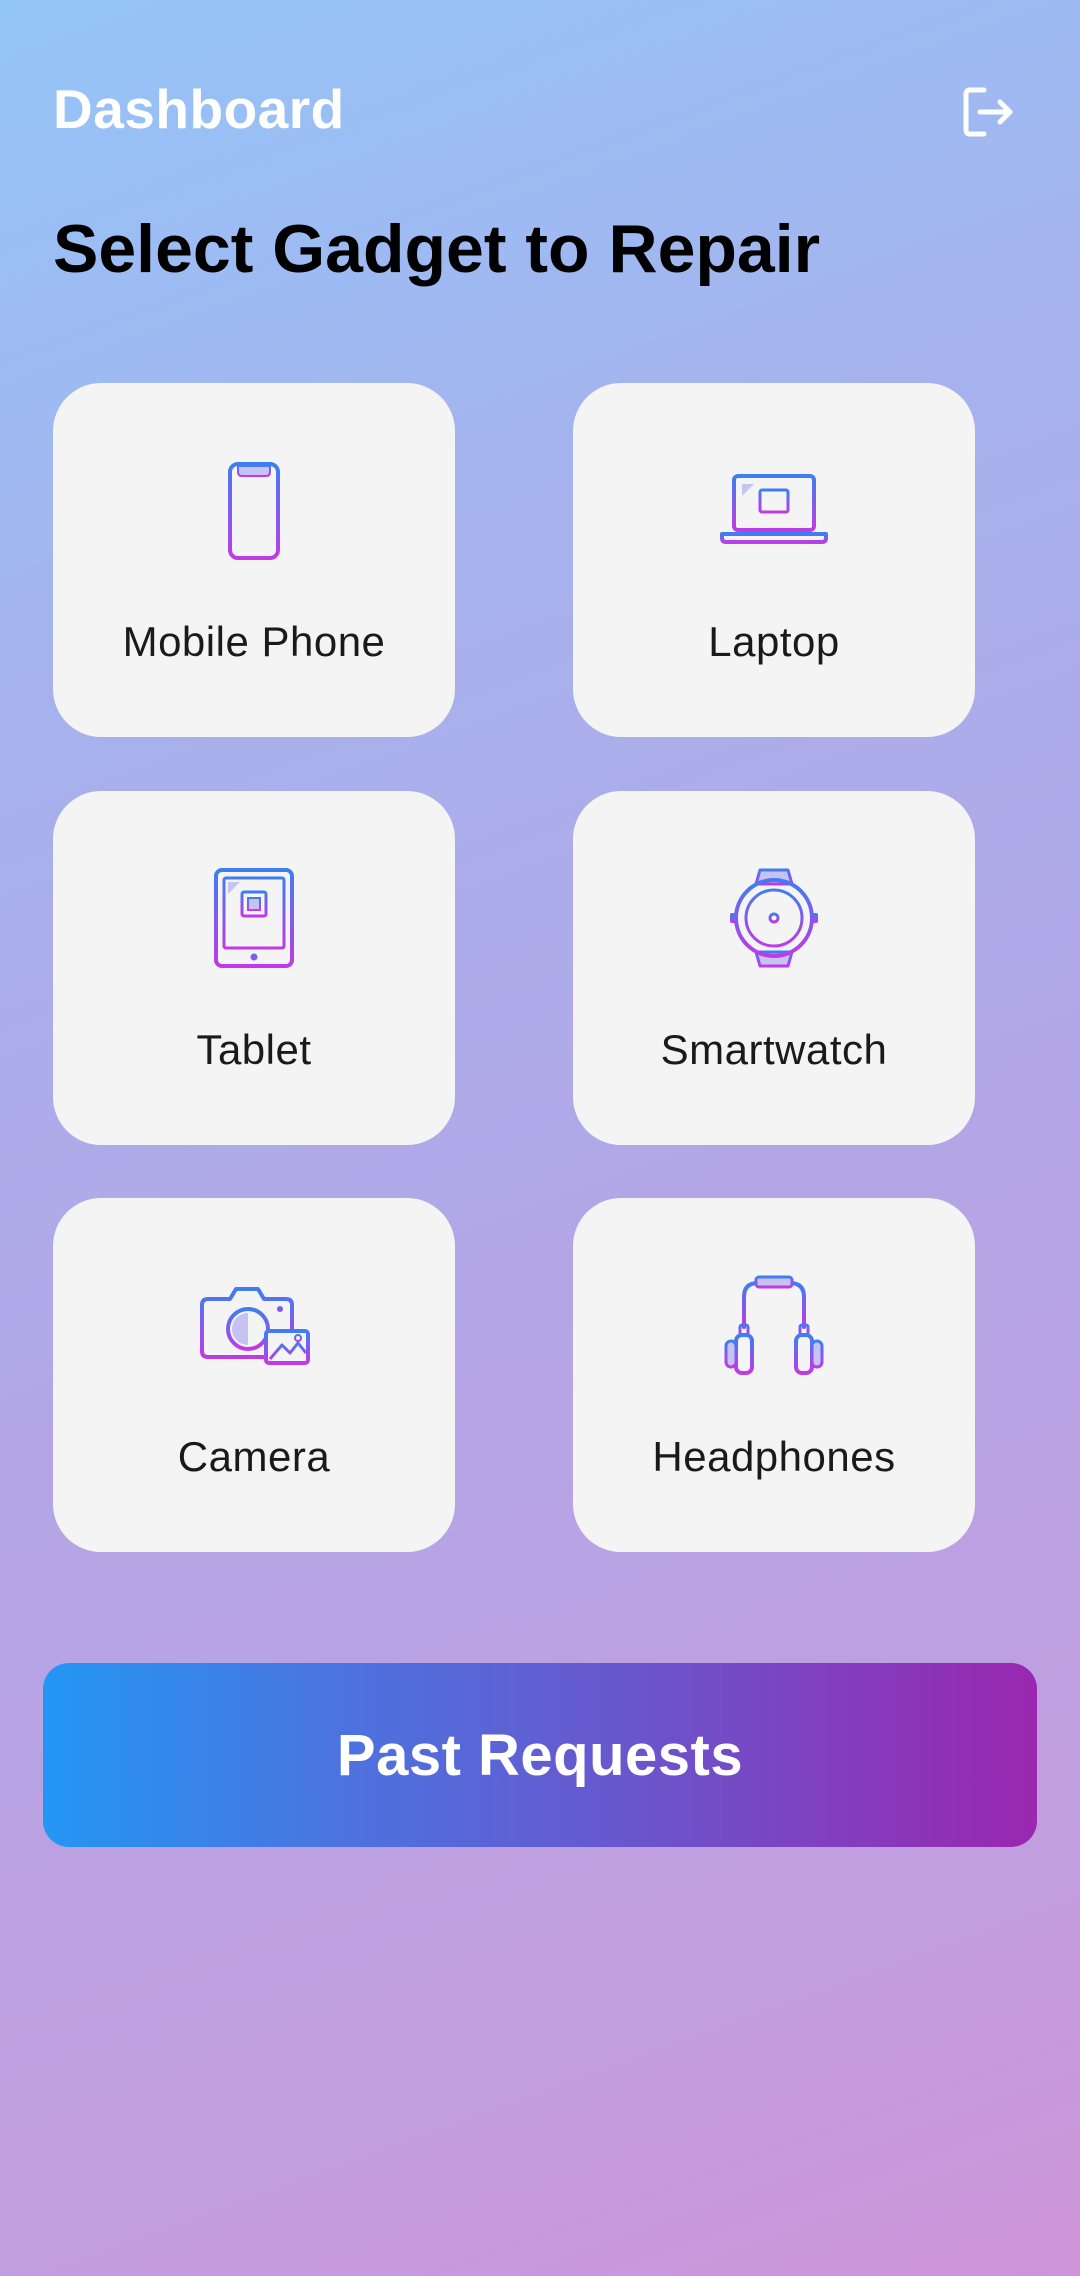 The image size is (1080, 2276). Describe the element at coordinates (254, 511) in the screenshot. I see `mobile-phone-icon` at that location.